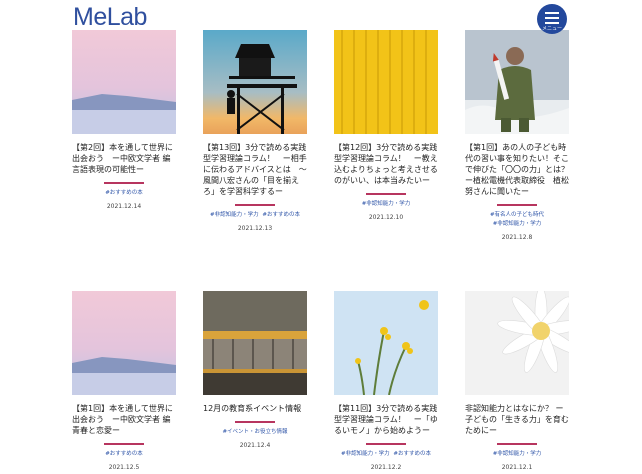  Describe the element at coordinates (517, 215) in the screenshot. I see `tag-link: #有名人の子ども時代` at that location.